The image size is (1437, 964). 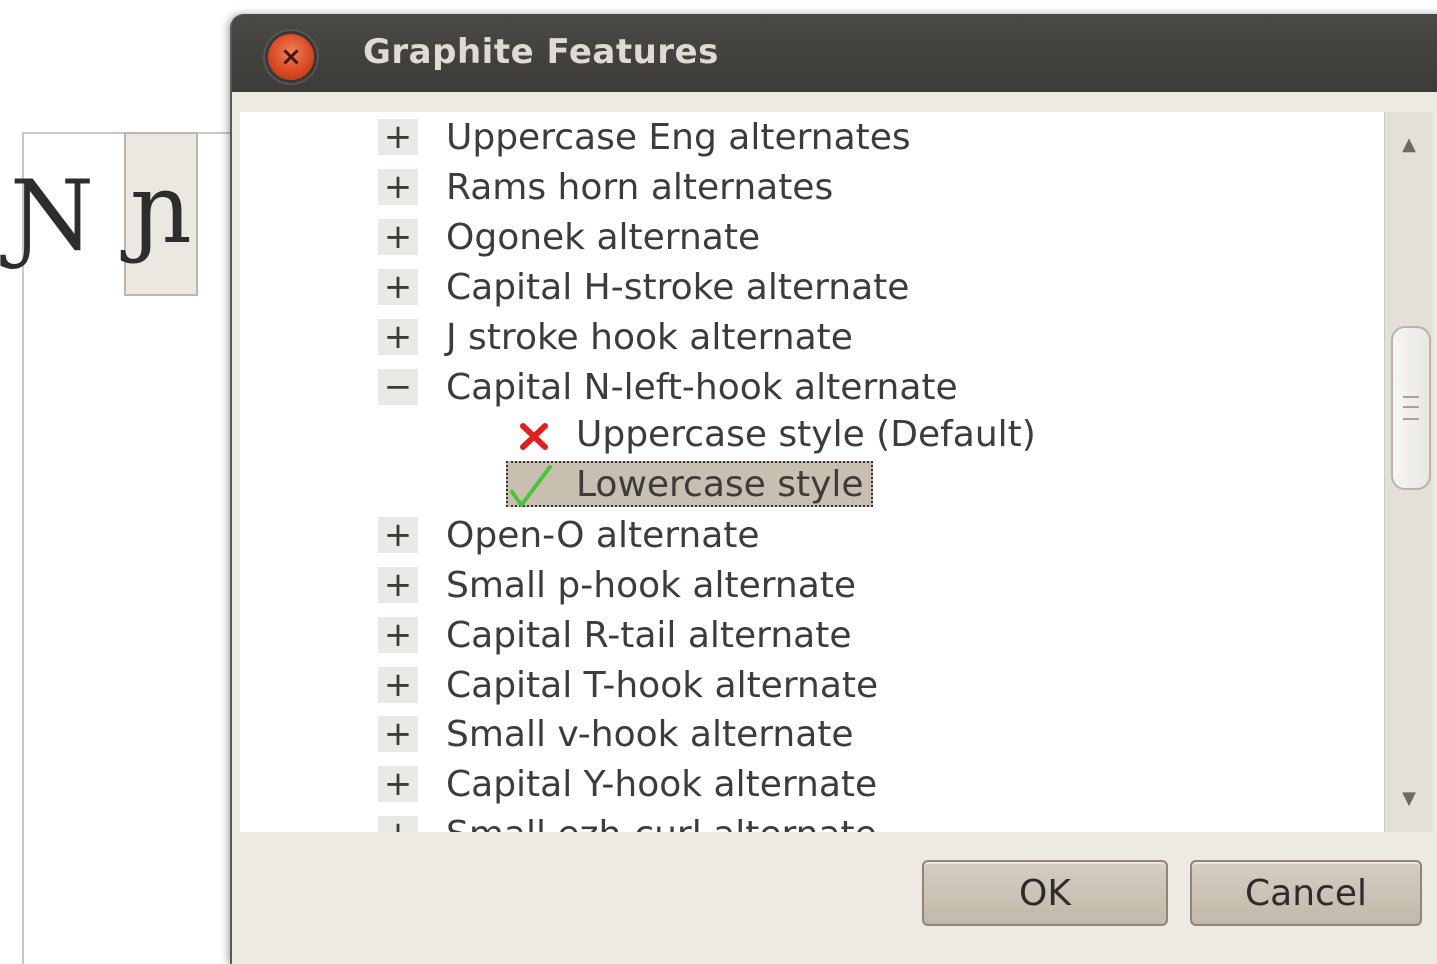 I want to click on scroll-up-icon: ▲, so click(x=1409, y=144).